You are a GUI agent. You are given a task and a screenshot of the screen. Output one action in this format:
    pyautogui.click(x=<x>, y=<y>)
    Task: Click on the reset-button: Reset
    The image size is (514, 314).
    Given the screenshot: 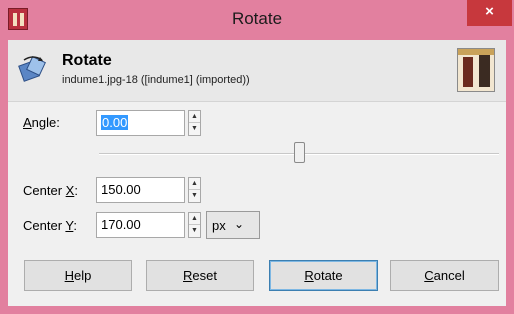 What is the action you would take?
    pyautogui.click(x=200, y=275)
    